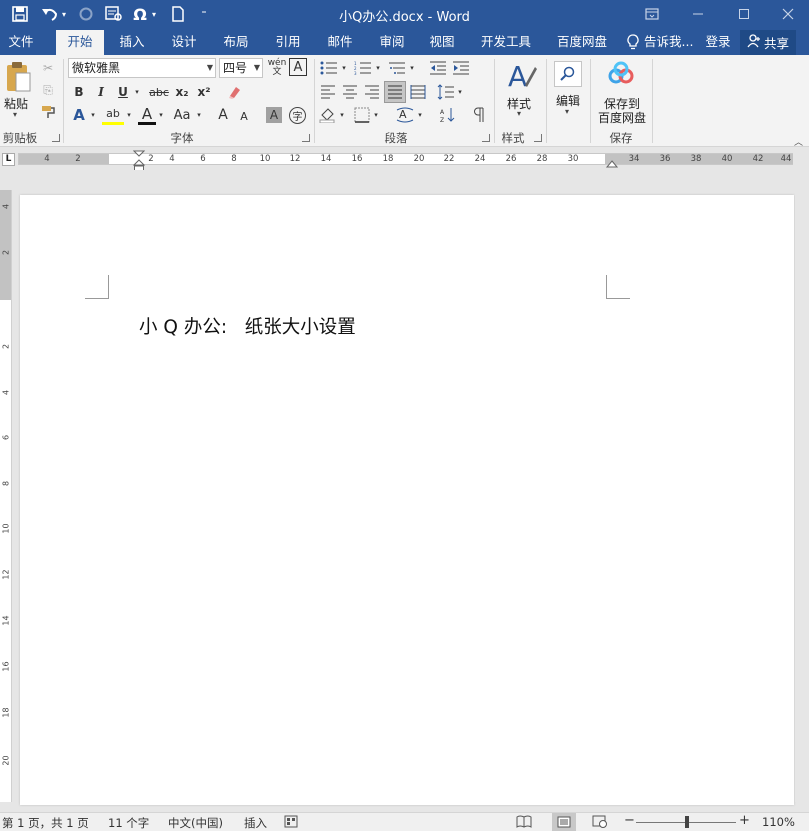 The image size is (809, 831). I want to click on chevron-down-icon: ▼, so click(256, 67).